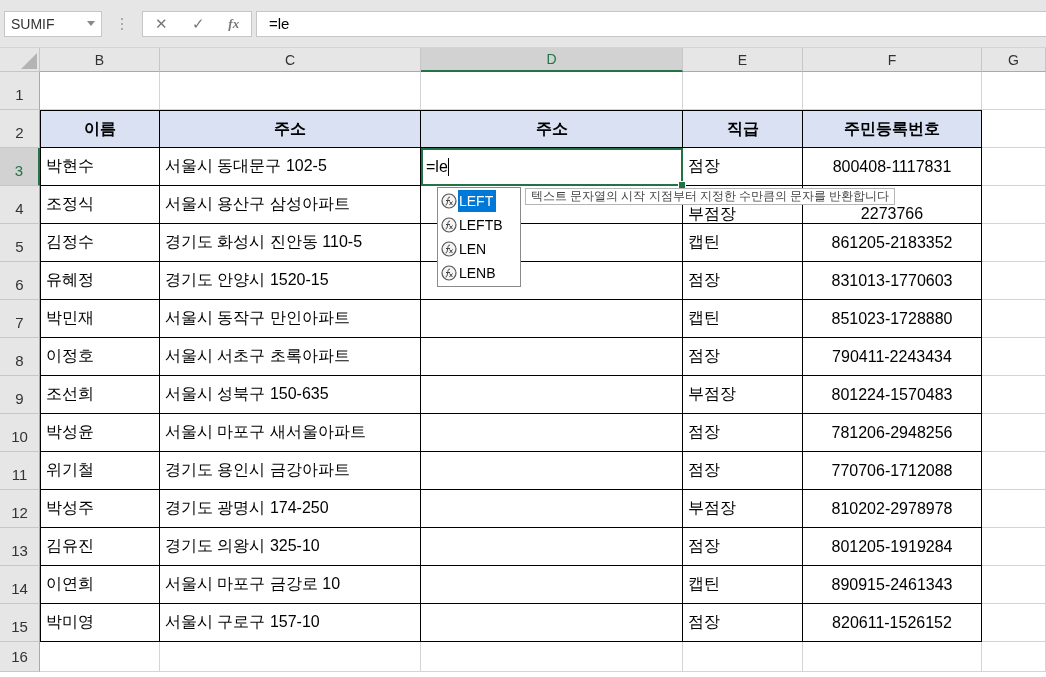 The image size is (1046, 677). Describe the element at coordinates (100, 585) in the screenshot. I see `table-cell: 이연희` at that location.